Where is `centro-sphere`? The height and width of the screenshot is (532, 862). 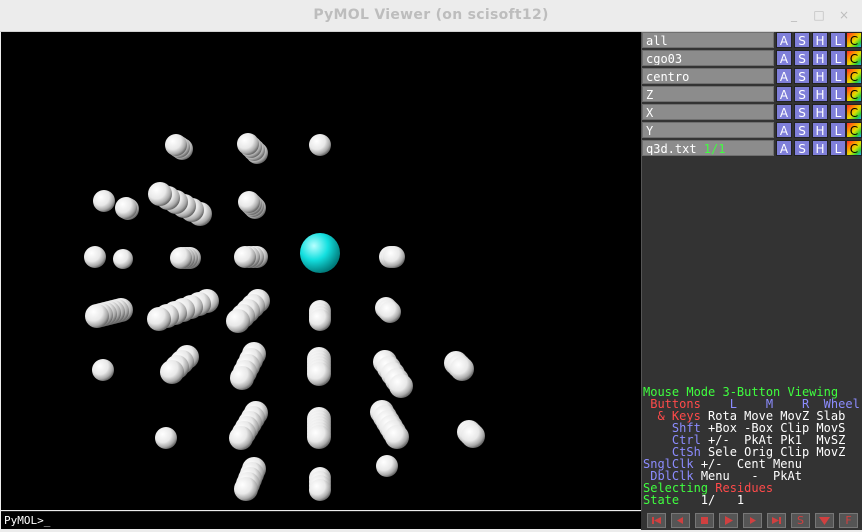 centro-sphere is located at coordinates (320, 253).